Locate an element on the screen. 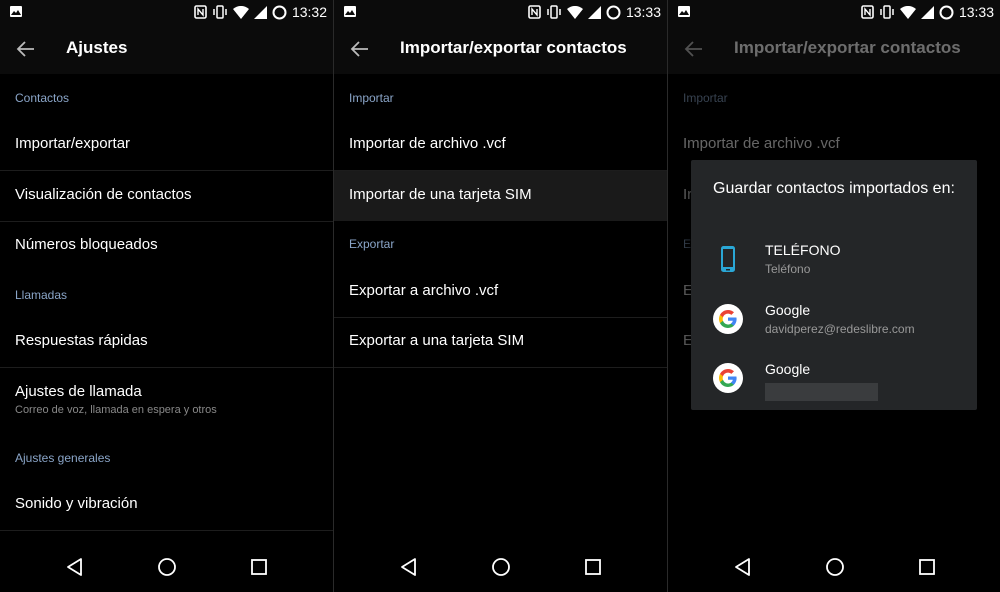  menu-item-import-vcf: Importar de archivo .vcf is located at coordinates (500, 145).